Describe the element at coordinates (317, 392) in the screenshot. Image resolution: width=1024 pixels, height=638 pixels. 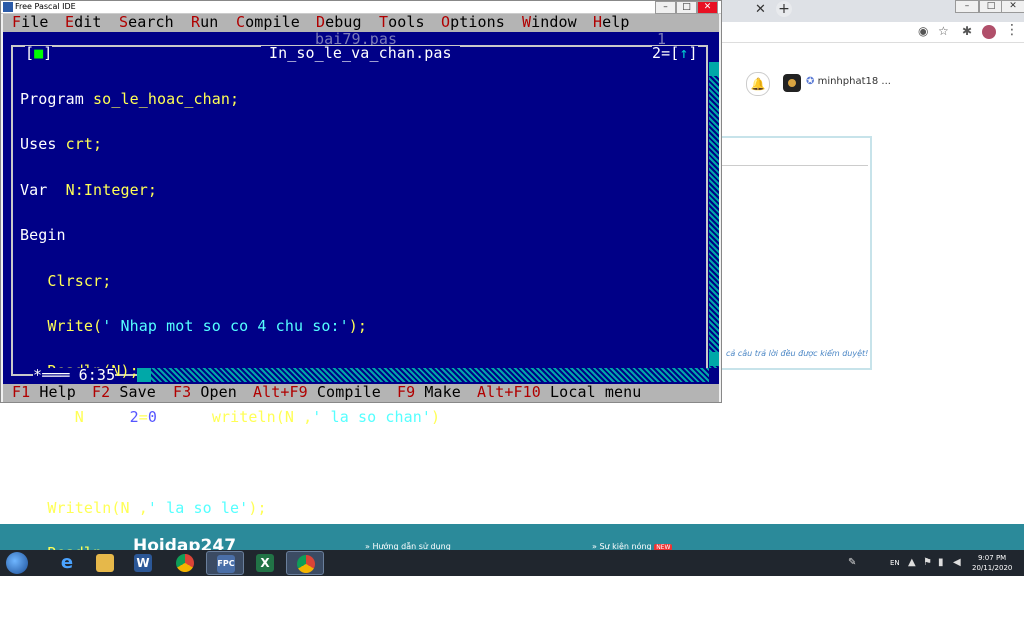
I see `fkey-compile: Alt+F9 Compile` at that location.